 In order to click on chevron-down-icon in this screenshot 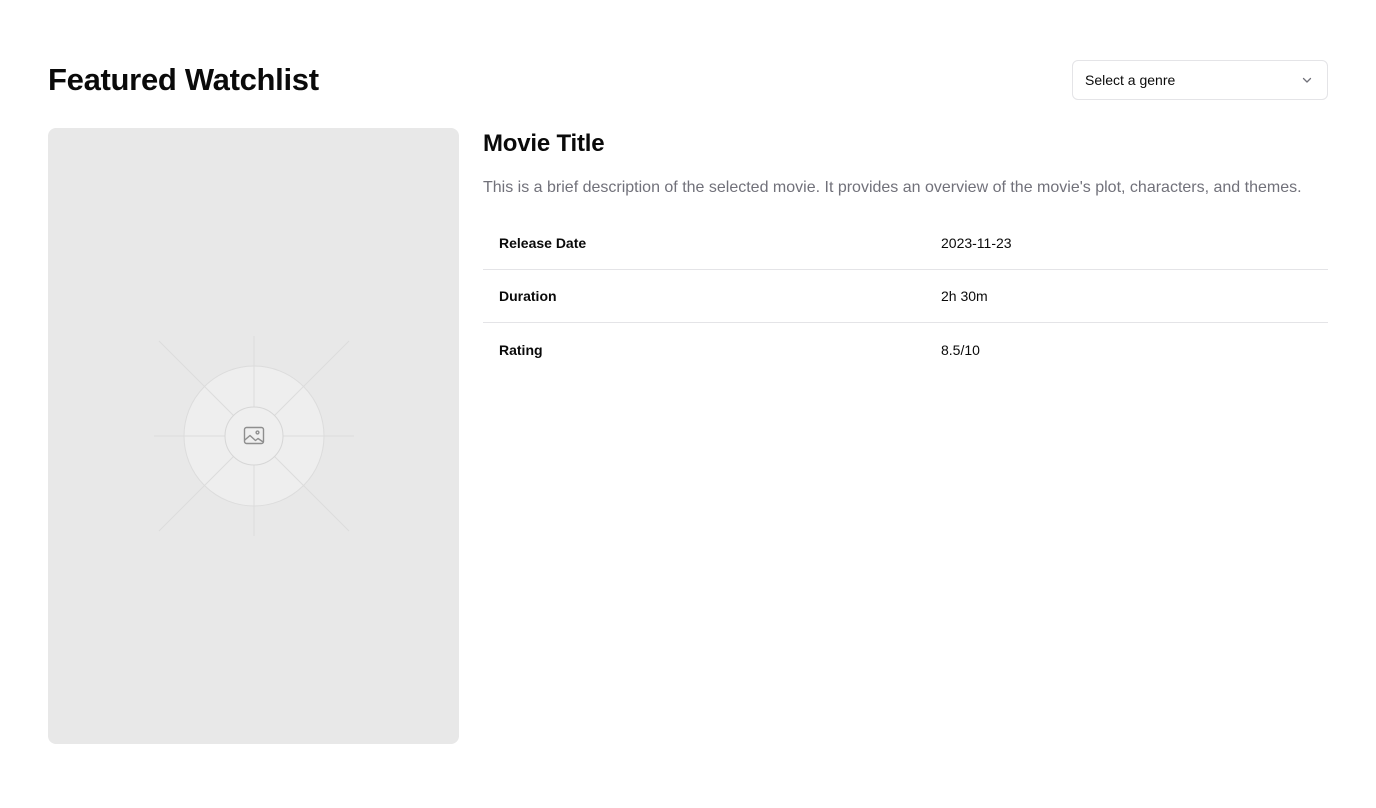, I will do `click(1307, 80)`.